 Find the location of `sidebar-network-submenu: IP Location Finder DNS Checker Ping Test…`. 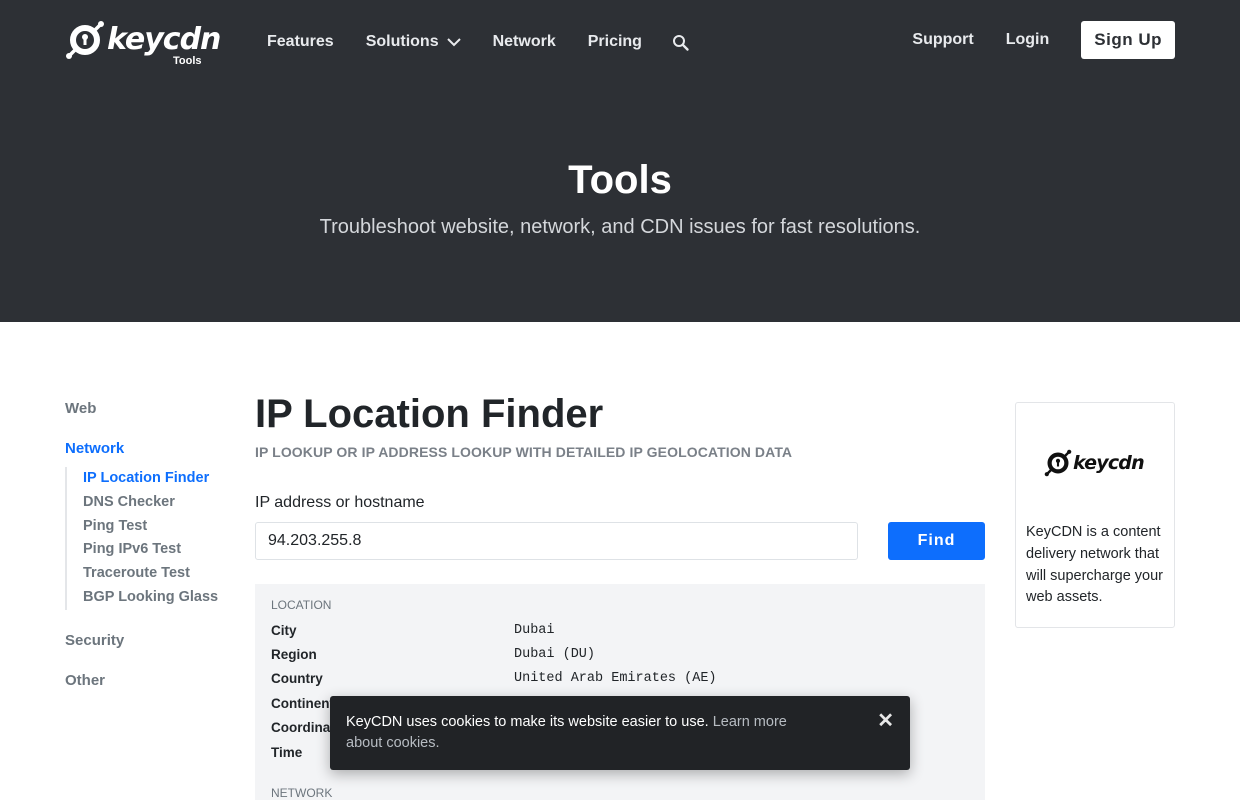

sidebar-network-submenu: IP Location Finder DNS Checker Ping Test… is located at coordinates (150, 538).